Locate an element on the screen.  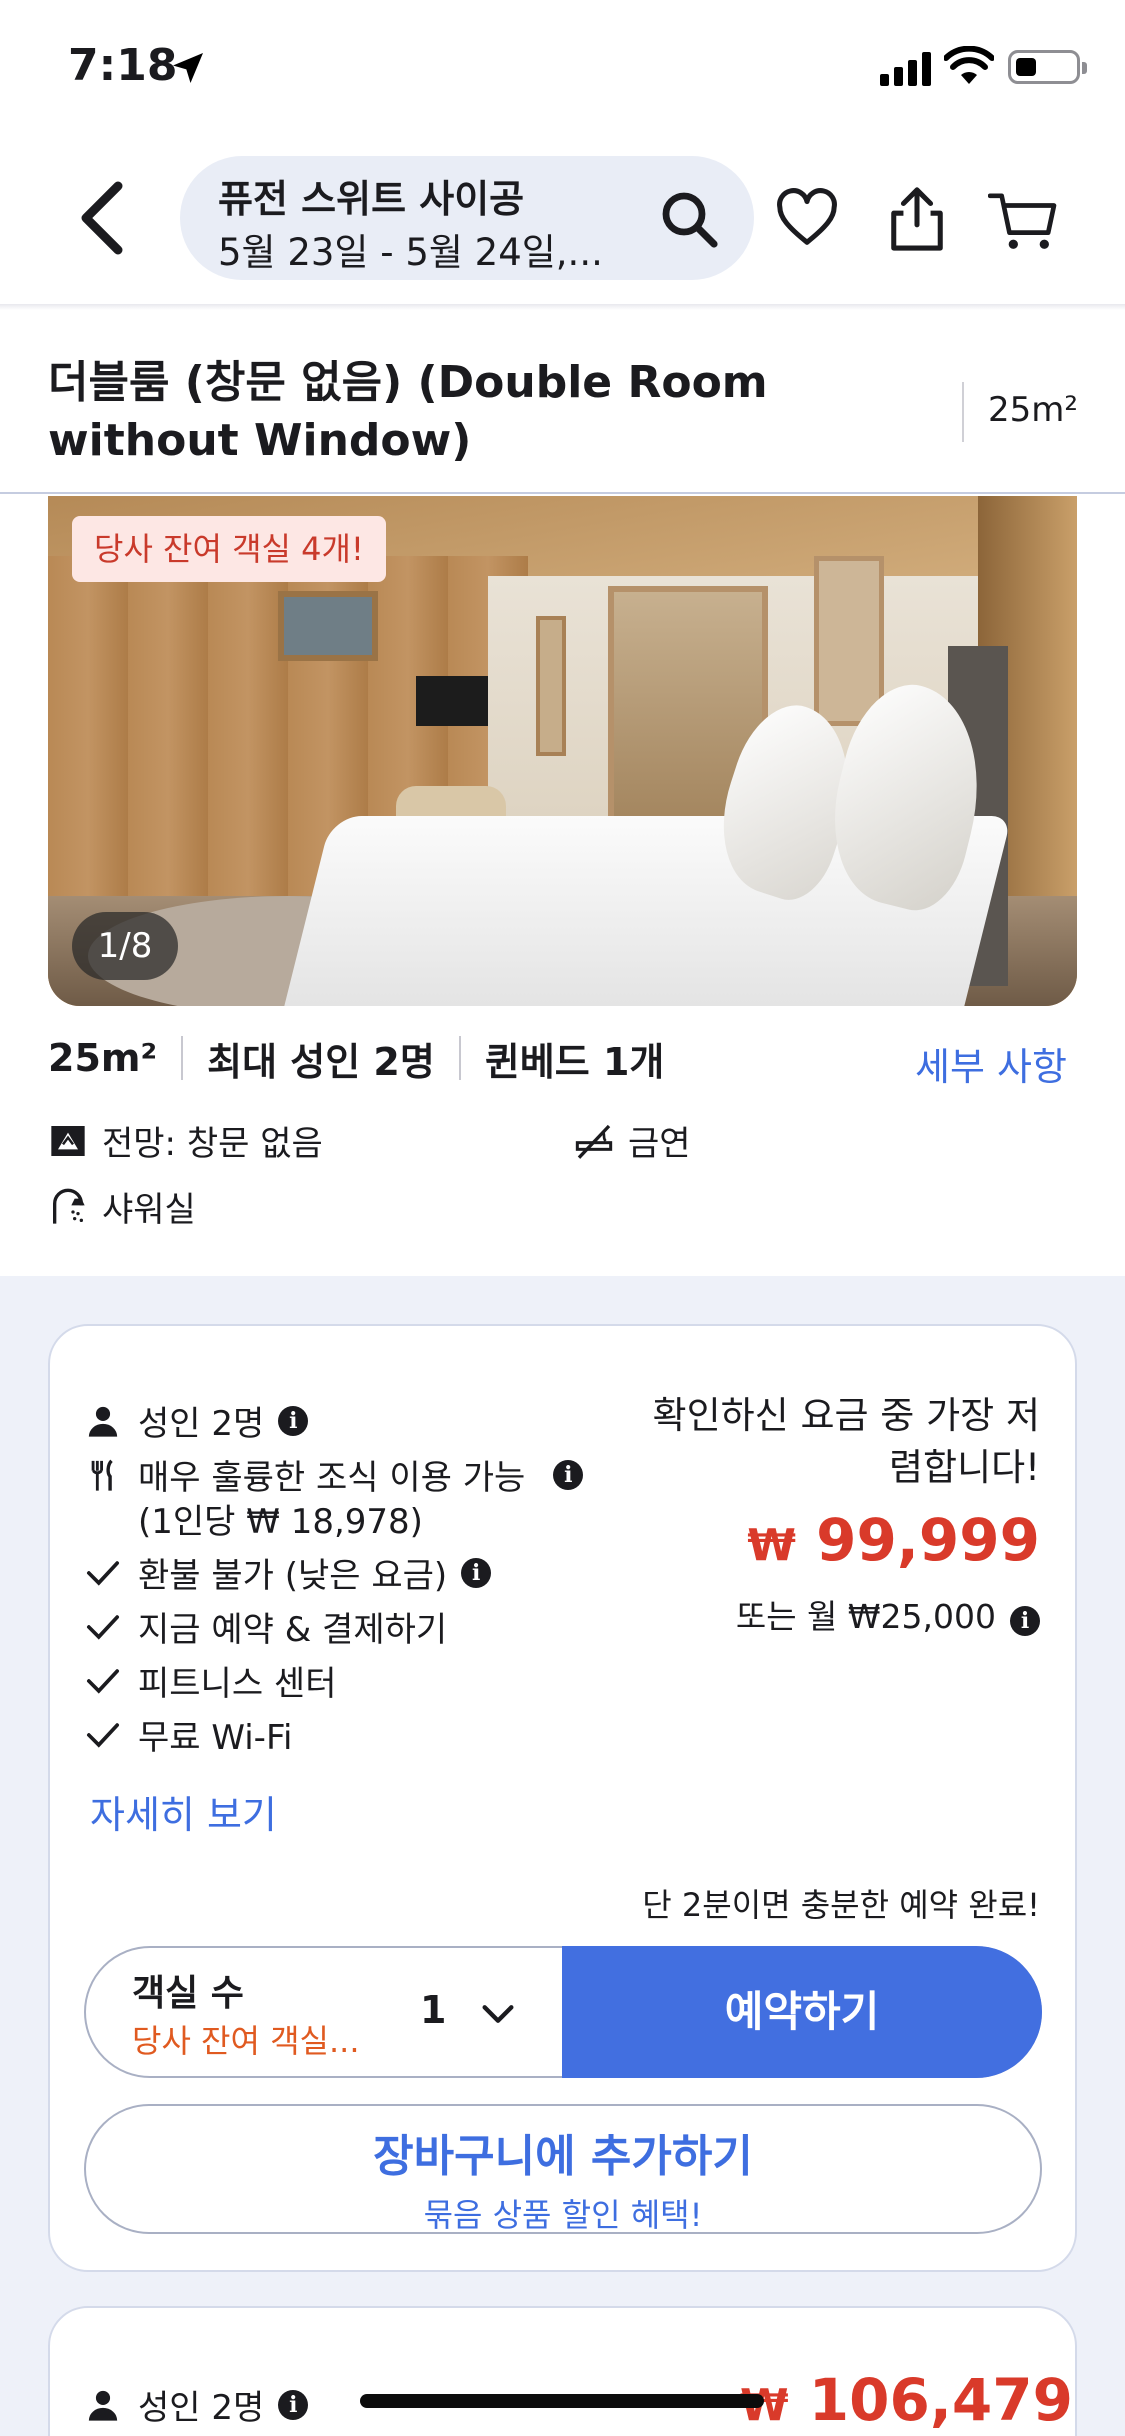
amenity-view: 전망: 창문 없음 is located at coordinates (185, 1140).